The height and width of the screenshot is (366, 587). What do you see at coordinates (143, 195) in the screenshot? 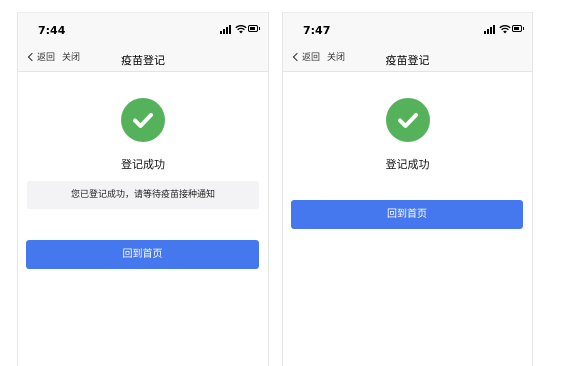
I see `notice-message: 您已登记成功，请等待疫苗接种通知` at bounding box center [143, 195].